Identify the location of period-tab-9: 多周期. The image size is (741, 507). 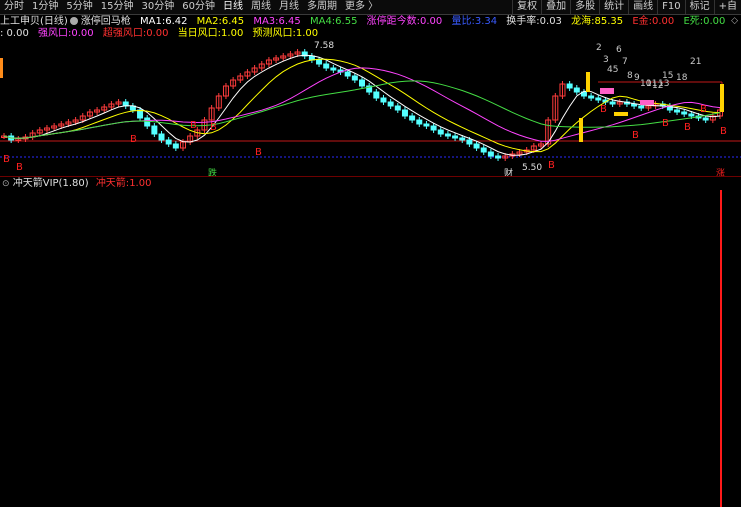
(322, 7).